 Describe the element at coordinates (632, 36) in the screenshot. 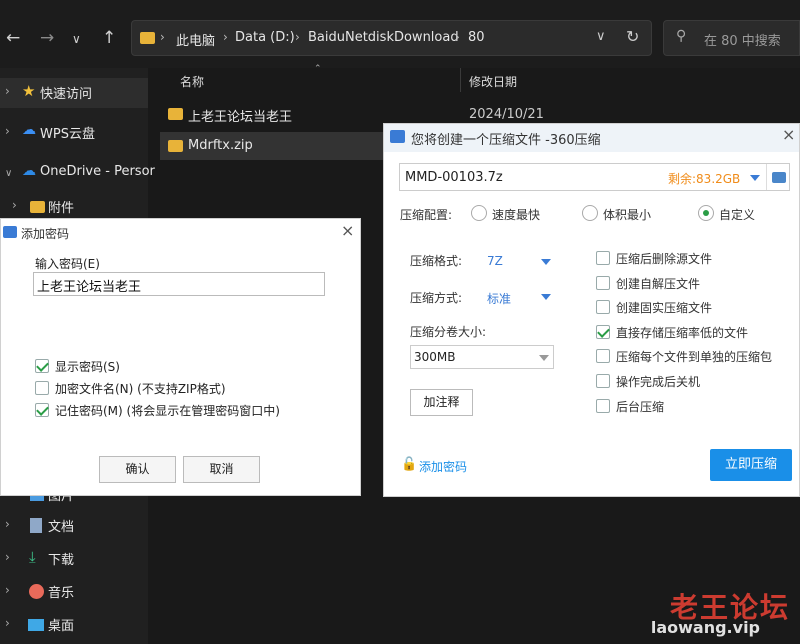

I see `refresh-icon: ↻` at that location.